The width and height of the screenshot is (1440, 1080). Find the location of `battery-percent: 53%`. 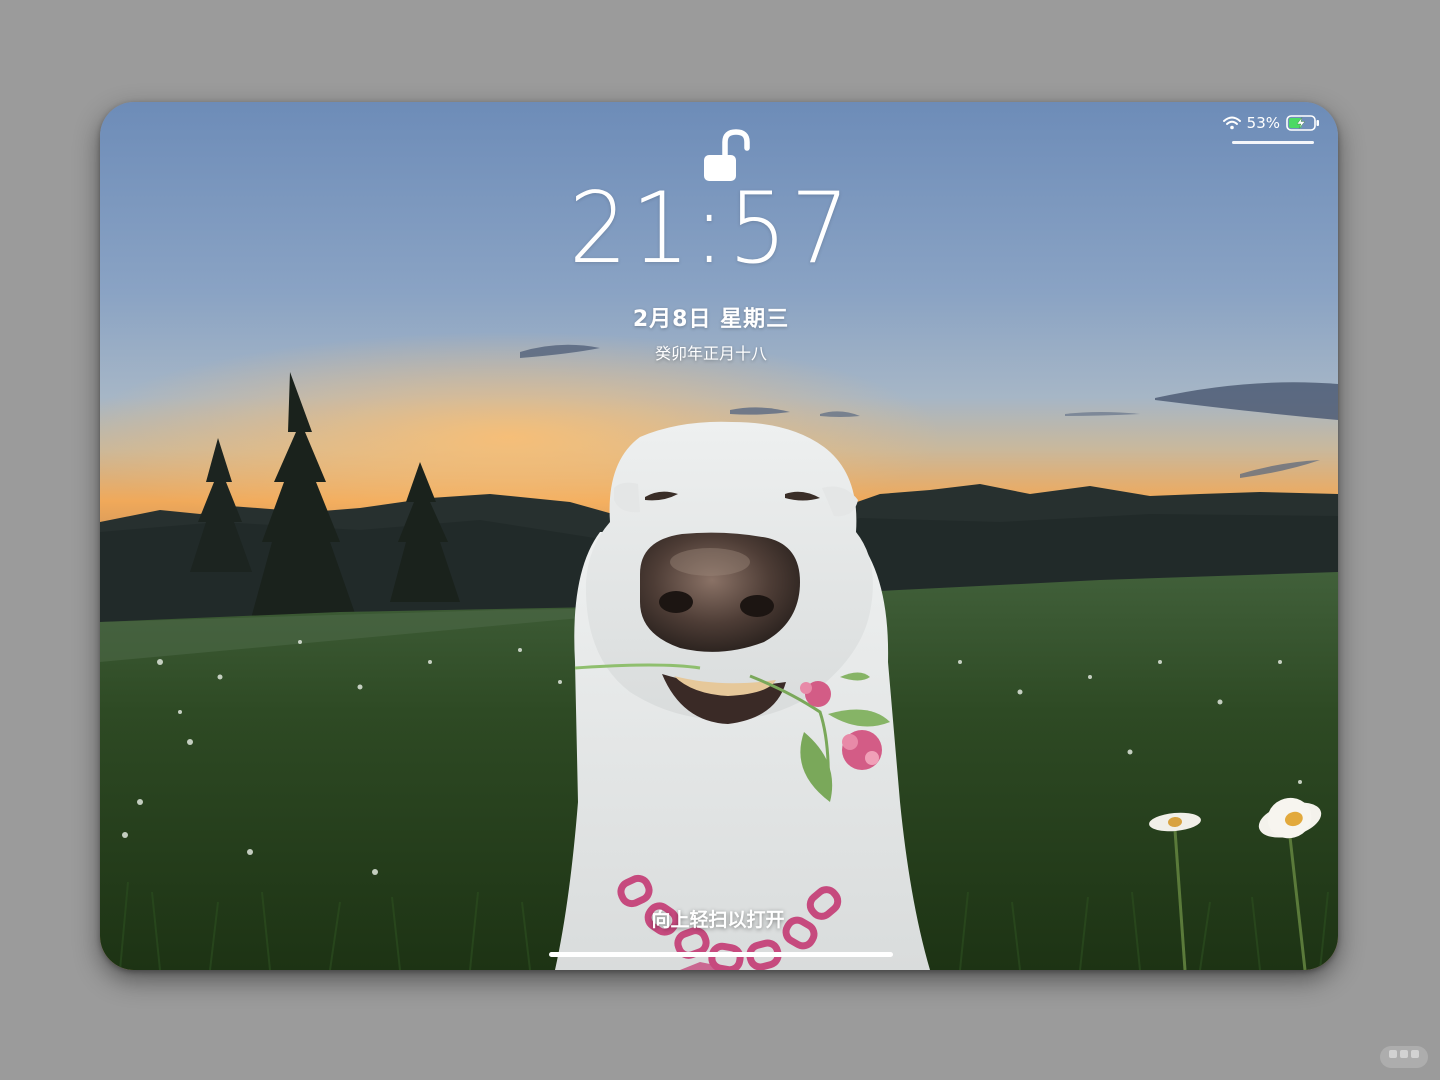

battery-percent: 53% is located at coordinates (1263, 123).